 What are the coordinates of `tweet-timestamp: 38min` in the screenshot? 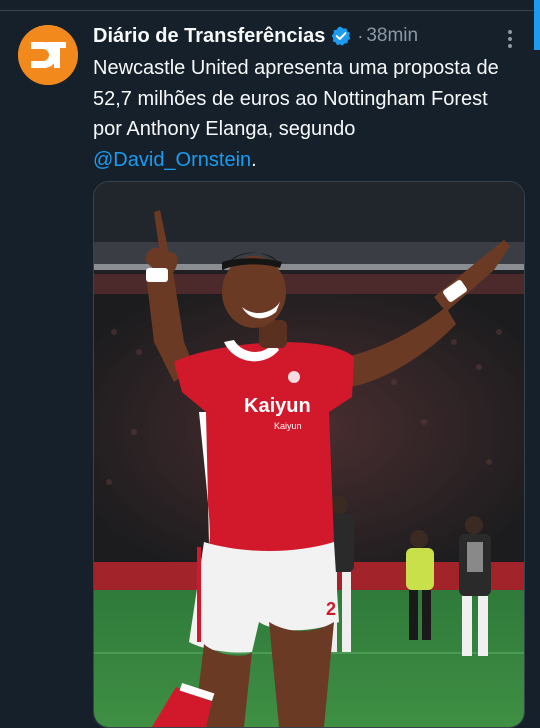 It's located at (392, 36).